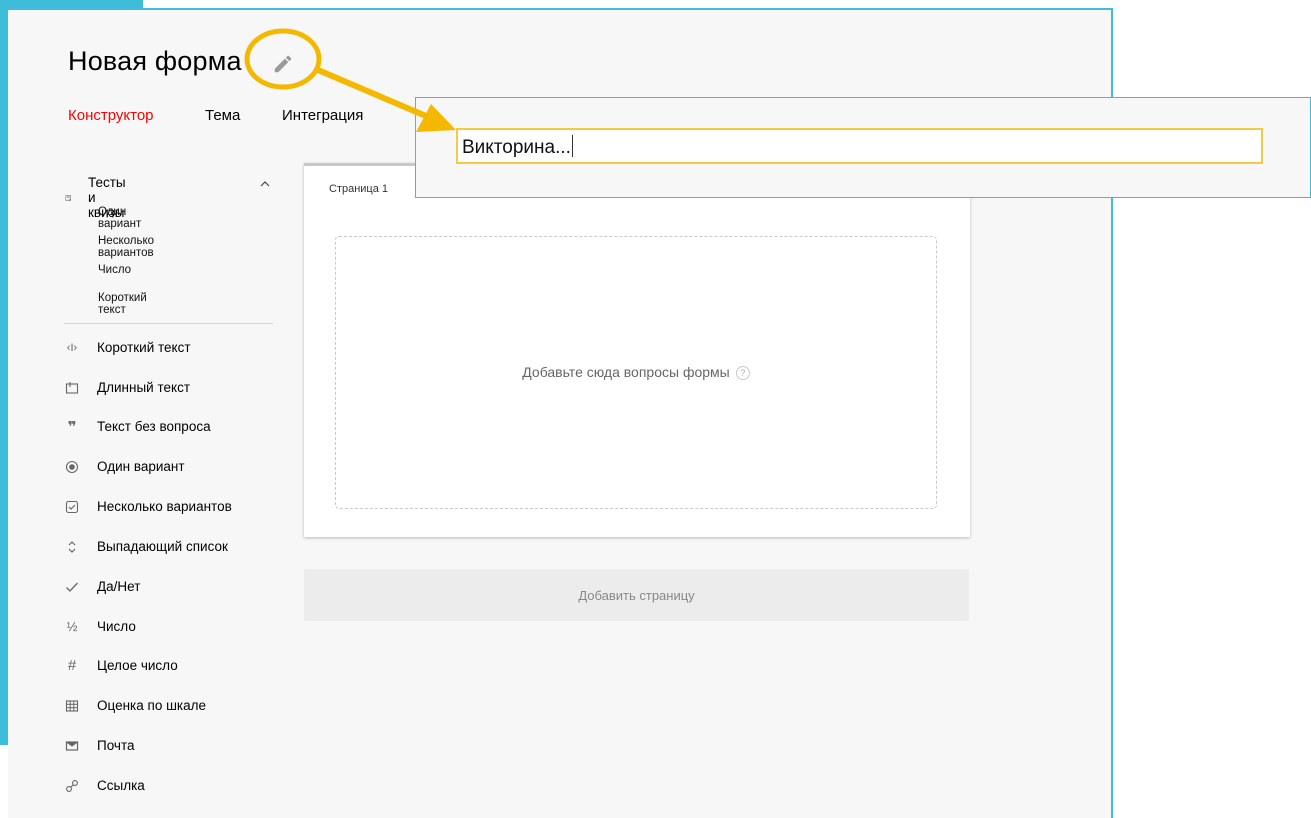 The image size is (1311, 818). Describe the element at coordinates (125, 466) in the screenshot. I see `sidebar-item-single-choice: Один вариант` at that location.